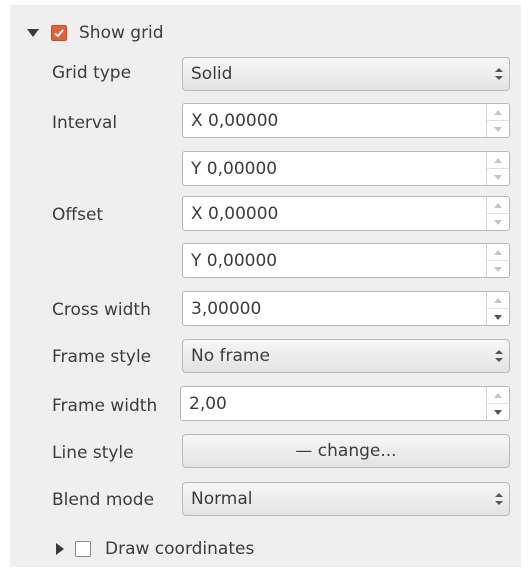 The width and height of the screenshot is (531, 572). Describe the element at coordinates (105, 406) in the screenshot. I see `frame-width-label: Frame width` at that location.